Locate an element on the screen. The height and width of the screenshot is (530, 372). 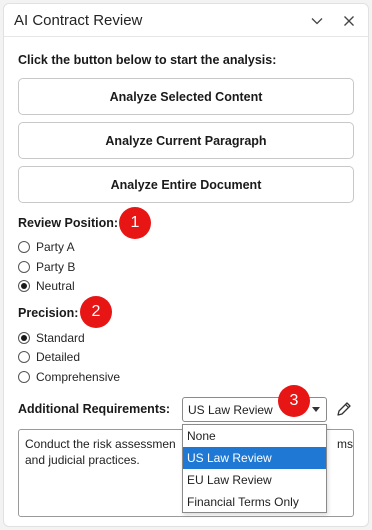
dropdown-arrow-icon is located at coordinates (316, 409).